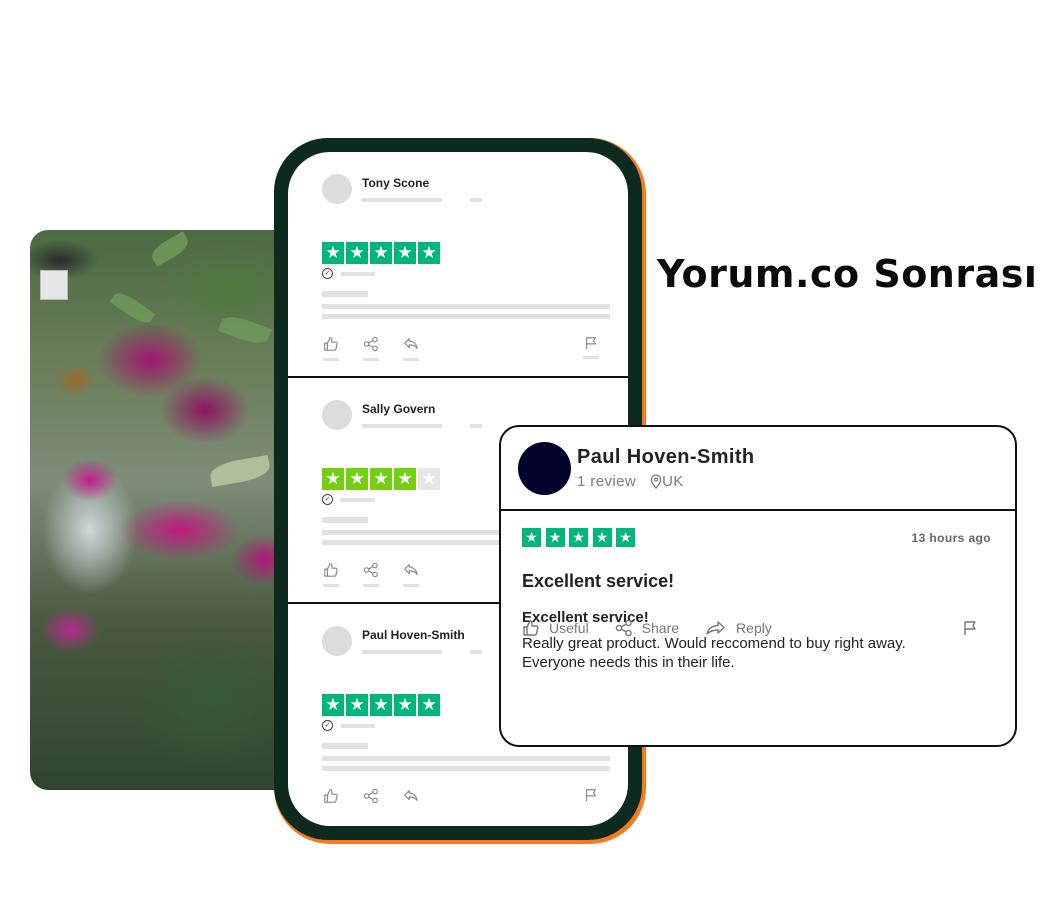 This screenshot has width=1050, height=900. What do you see at coordinates (555, 628) in the screenshot?
I see `useful-button: Useful` at bounding box center [555, 628].